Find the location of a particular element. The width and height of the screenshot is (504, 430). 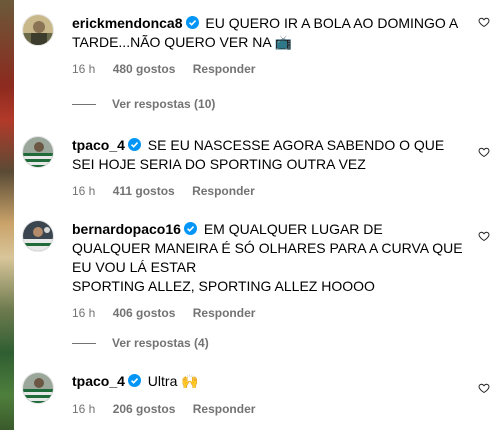

view-replies-button: Ver respostas (4) is located at coordinates (140, 343).